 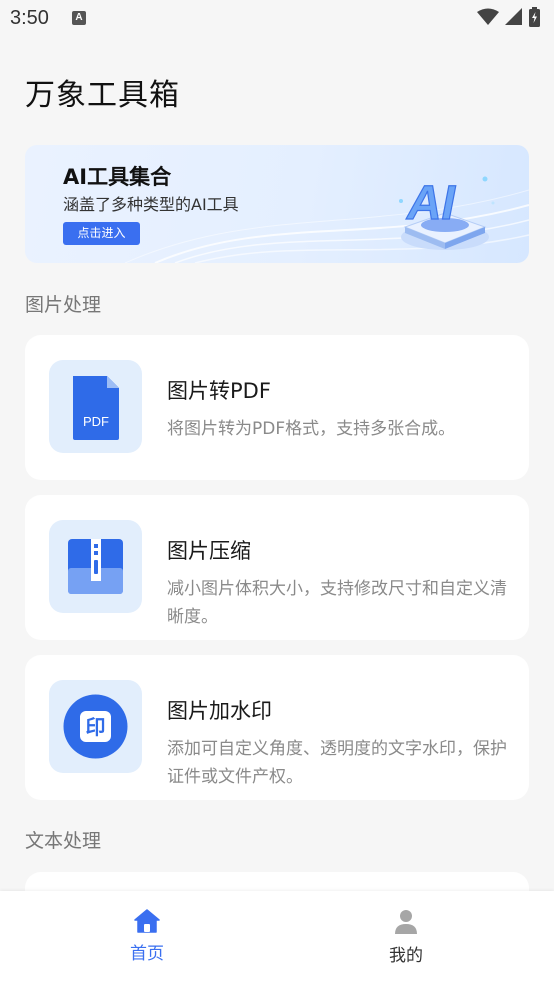 I want to click on battery-icon, so click(x=534, y=17).